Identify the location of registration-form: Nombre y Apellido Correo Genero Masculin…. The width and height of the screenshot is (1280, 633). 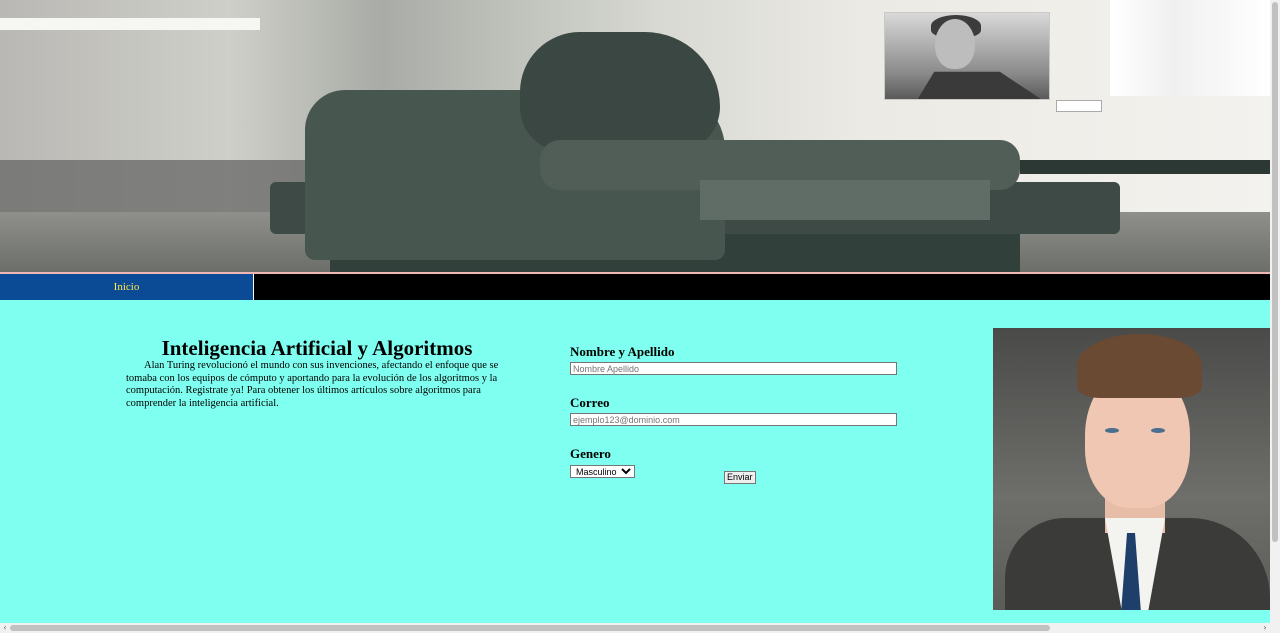
(735, 414).